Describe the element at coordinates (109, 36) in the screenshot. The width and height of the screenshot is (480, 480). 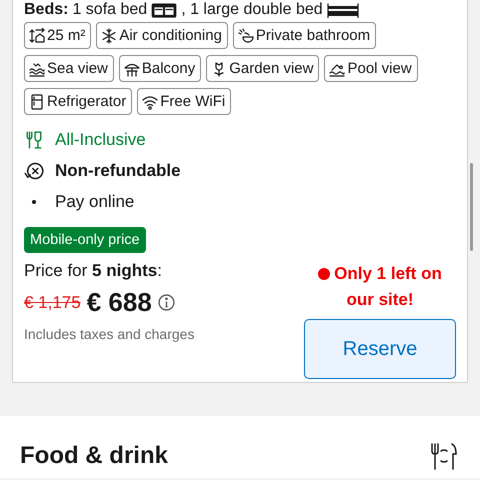
I see `snowflake-icon` at that location.